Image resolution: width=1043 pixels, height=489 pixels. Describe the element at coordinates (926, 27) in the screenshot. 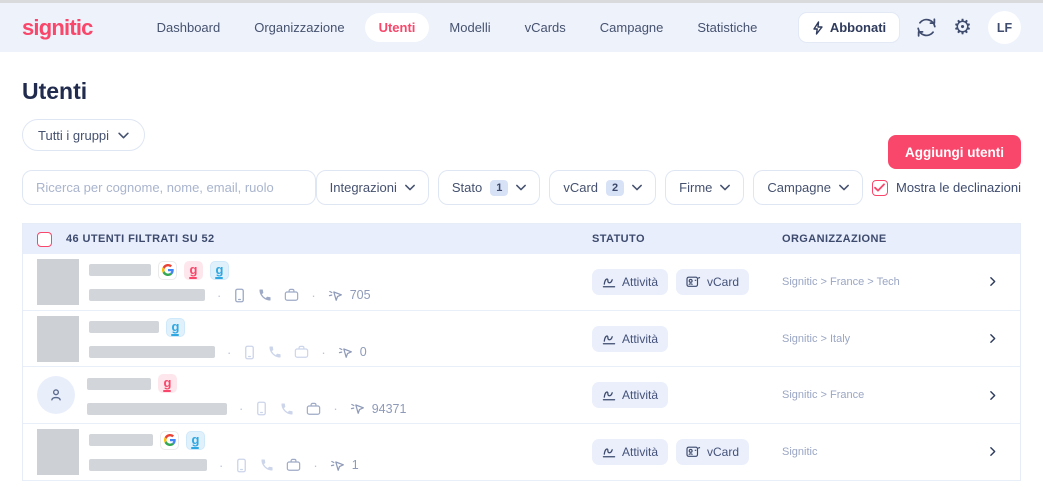

I see `refresh-icon` at that location.